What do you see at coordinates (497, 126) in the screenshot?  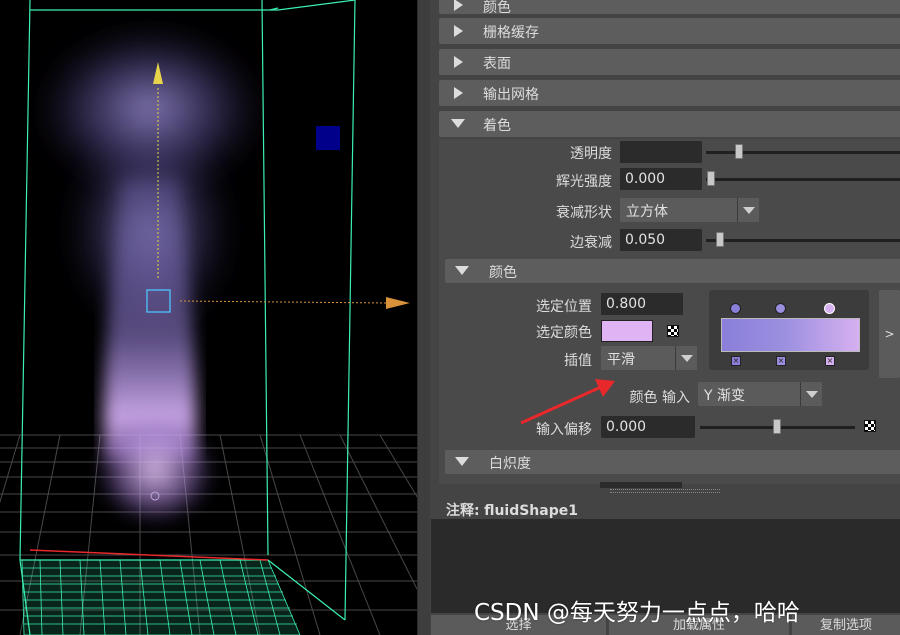 I see `section-title: 着色` at bounding box center [497, 126].